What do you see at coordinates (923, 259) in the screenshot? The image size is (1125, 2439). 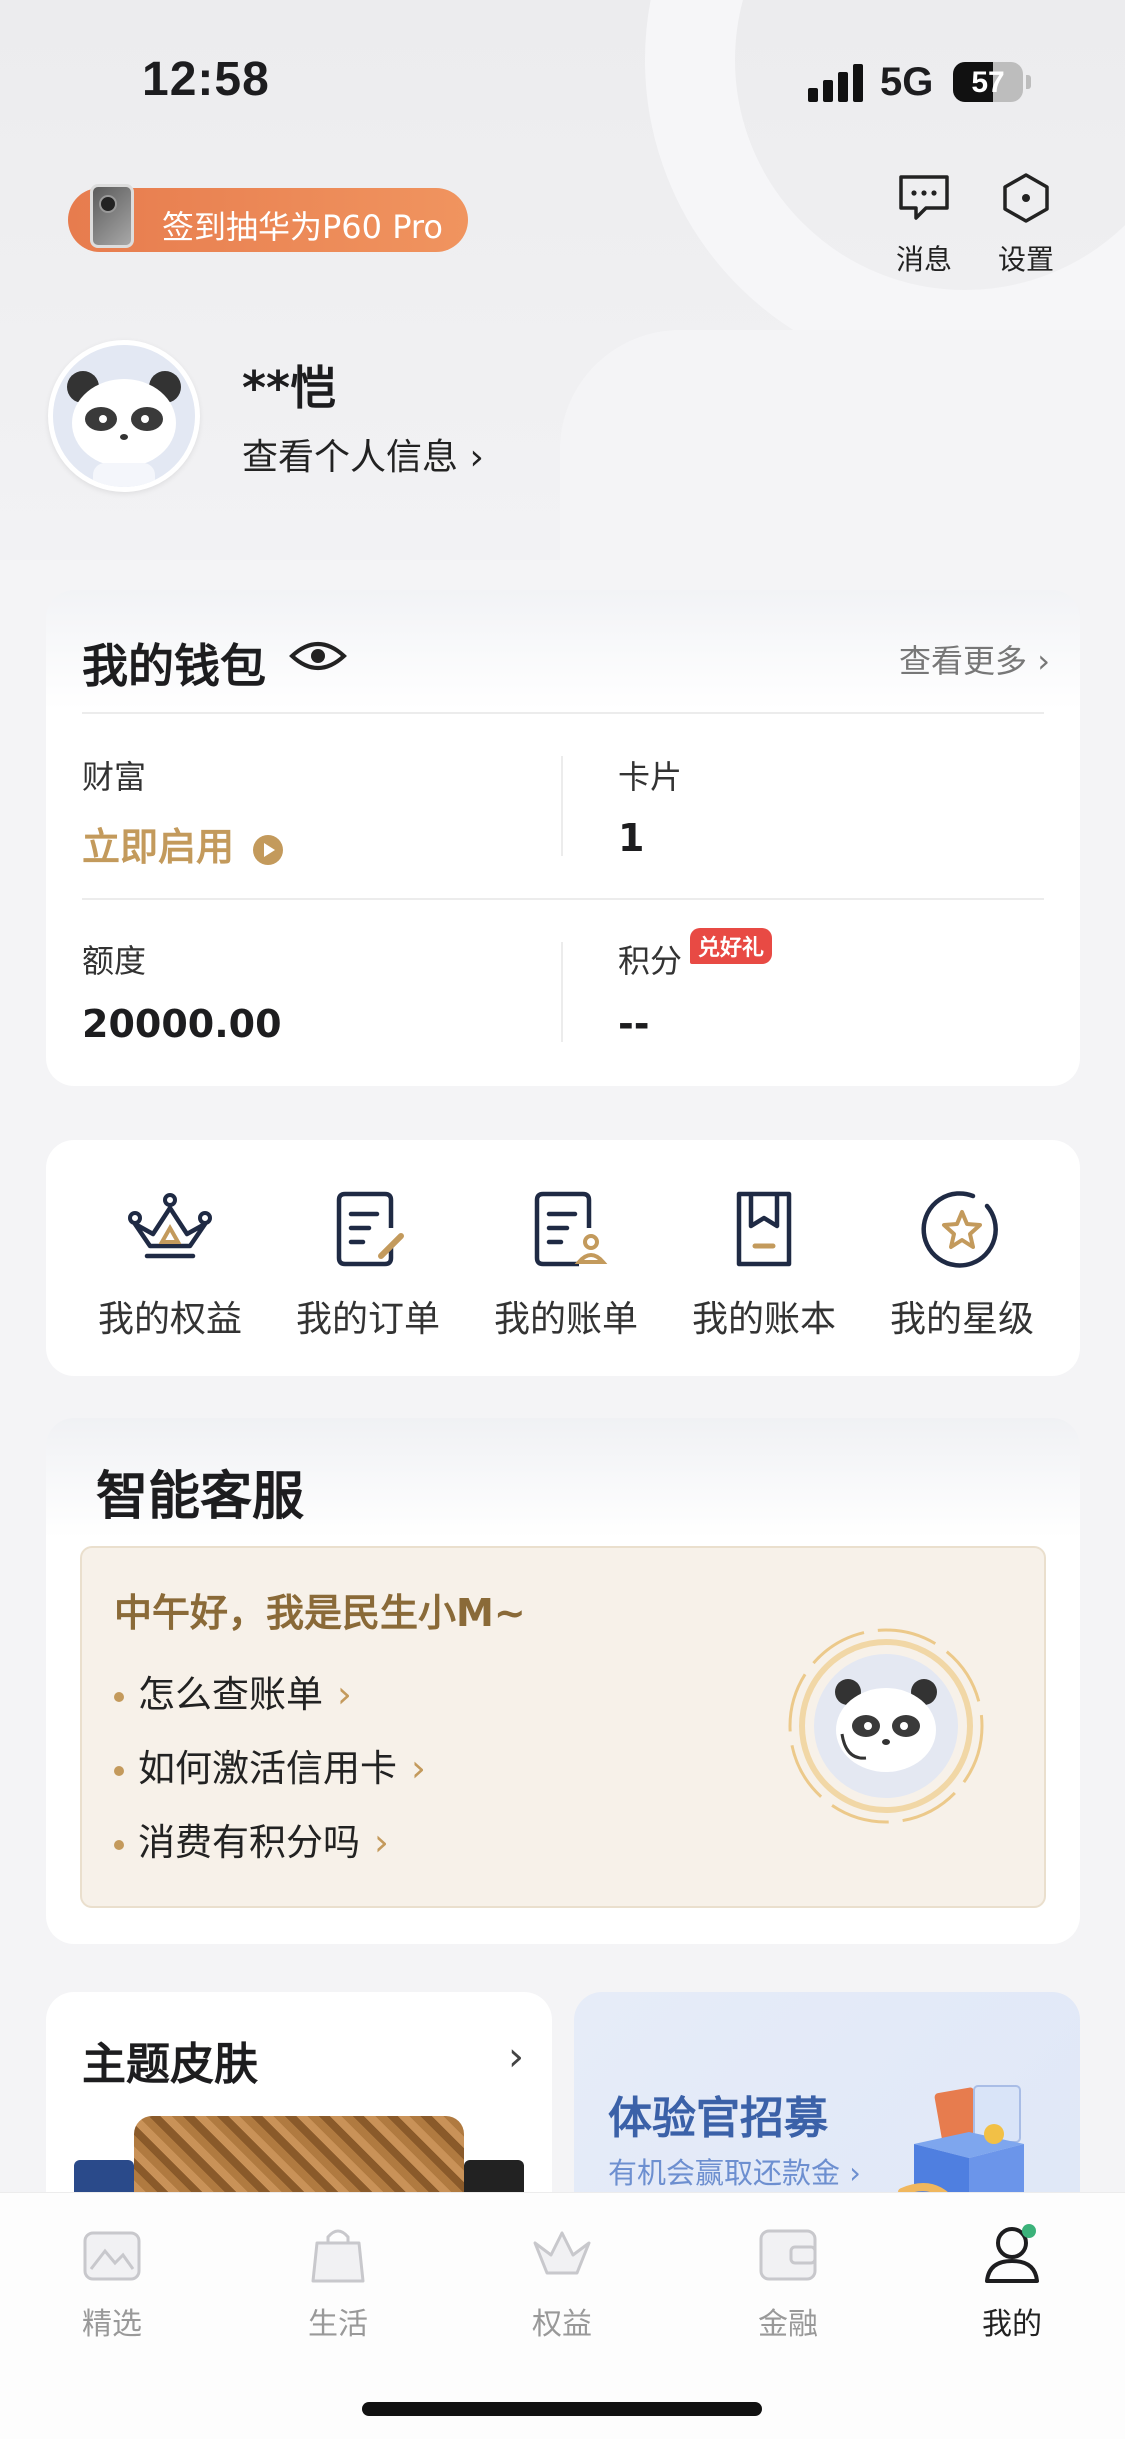 I see `messages-label: 消息` at bounding box center [923, 259].